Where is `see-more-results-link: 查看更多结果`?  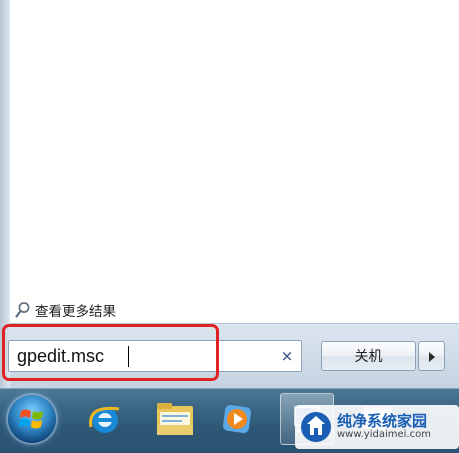 see-more-results-link: 查看更多结果 is located at coordinates (65, 310).